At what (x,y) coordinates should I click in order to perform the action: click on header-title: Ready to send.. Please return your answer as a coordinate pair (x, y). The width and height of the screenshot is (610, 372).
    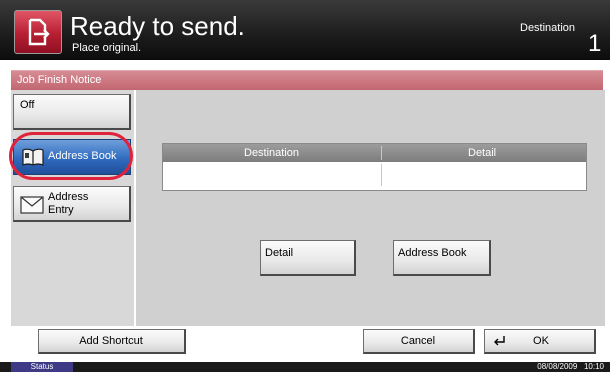
    Looking at the image, I should click on (157, 26).